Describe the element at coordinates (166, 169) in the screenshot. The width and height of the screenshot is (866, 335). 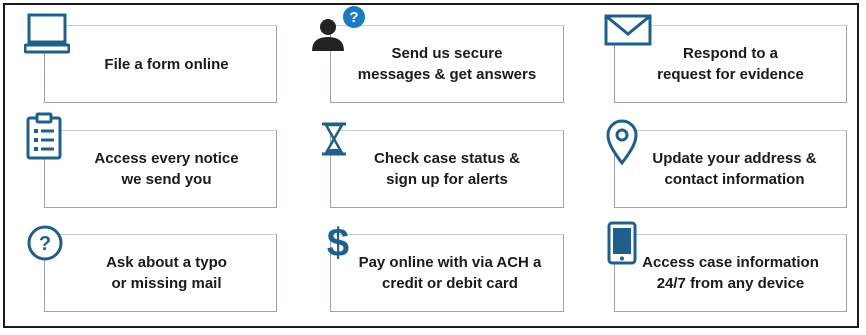
I see `card-label: Access every notice we send you` at that location.